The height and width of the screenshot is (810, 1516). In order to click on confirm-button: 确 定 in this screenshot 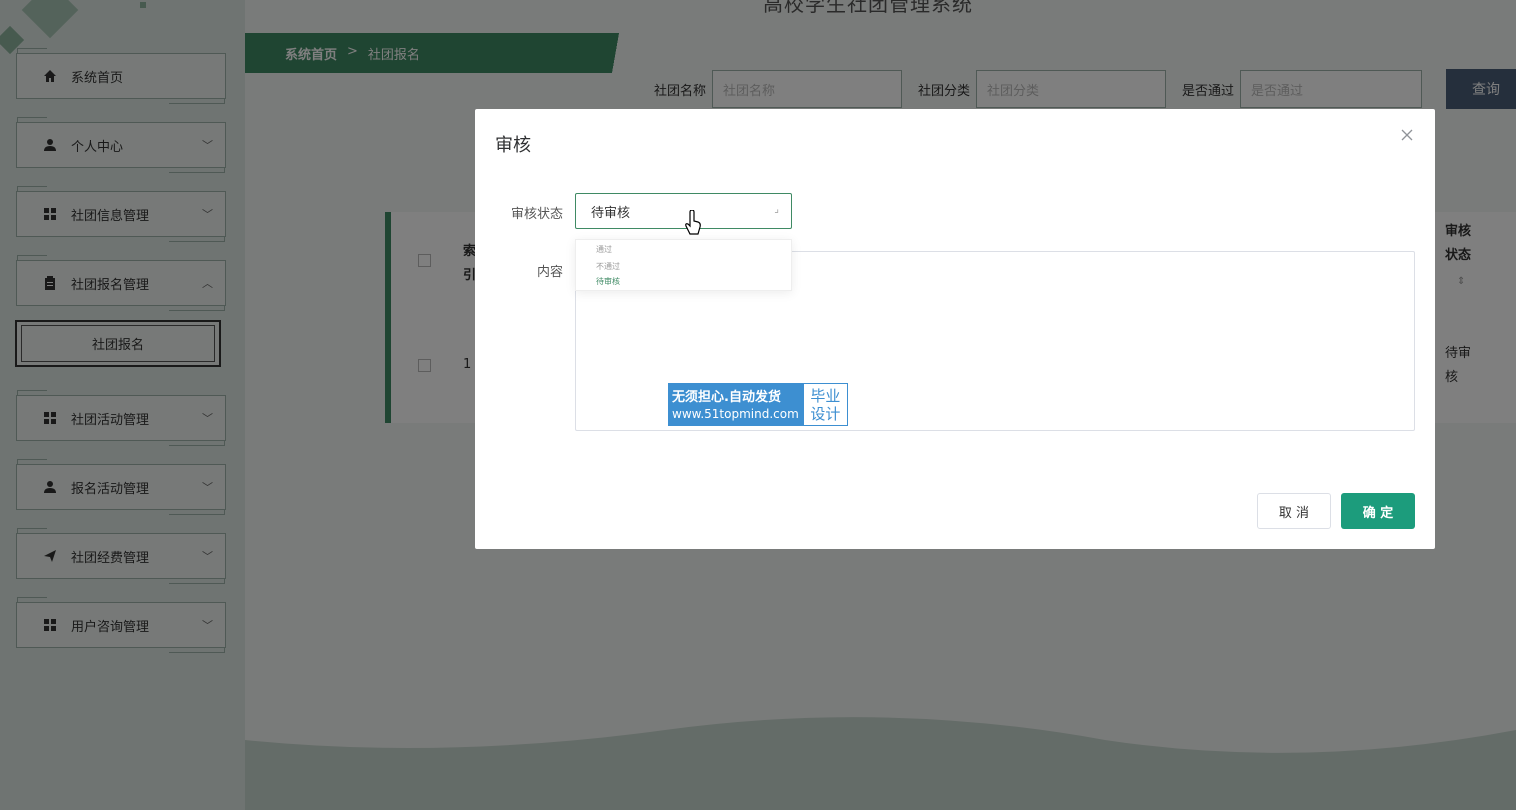, I will do `click(1378, 511)`.